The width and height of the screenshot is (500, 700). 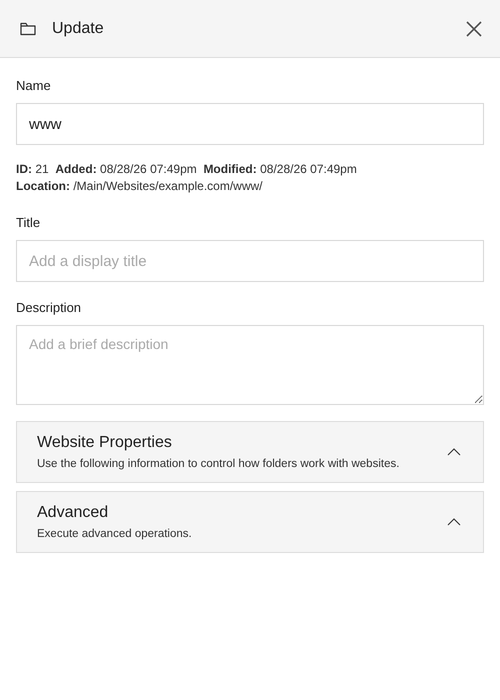 I want to click on field-label: Name, so click(x=34, y=85).